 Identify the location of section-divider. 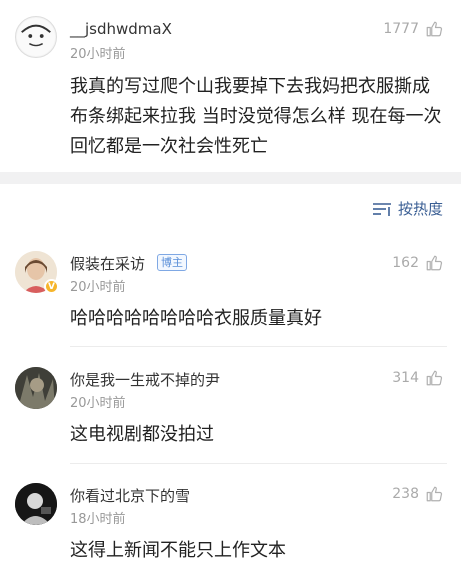
(230, 178).